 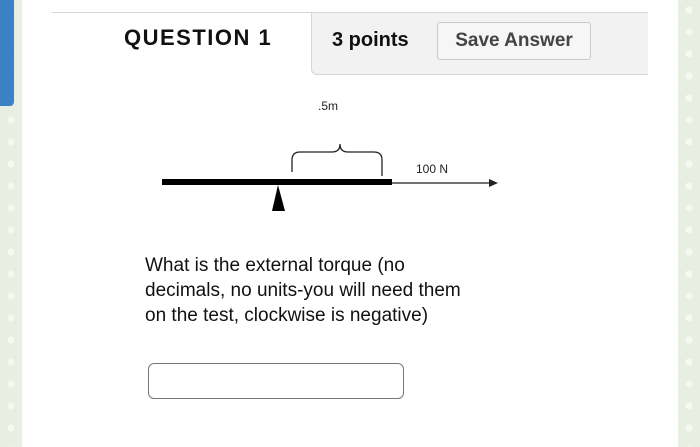 What do you see at coordinates (514, 41) in the screenshot?
I see `save-answer-button: Save Answer` at bounding box center [514, 41].